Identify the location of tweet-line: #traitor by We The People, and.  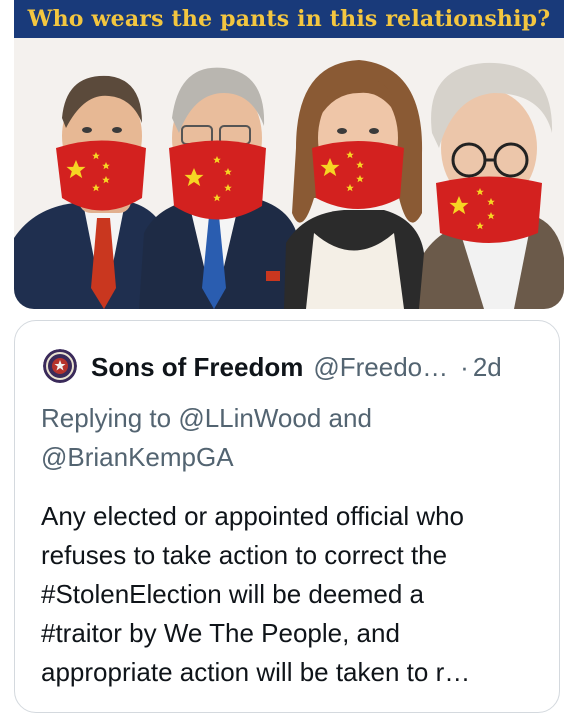
(220, 633).